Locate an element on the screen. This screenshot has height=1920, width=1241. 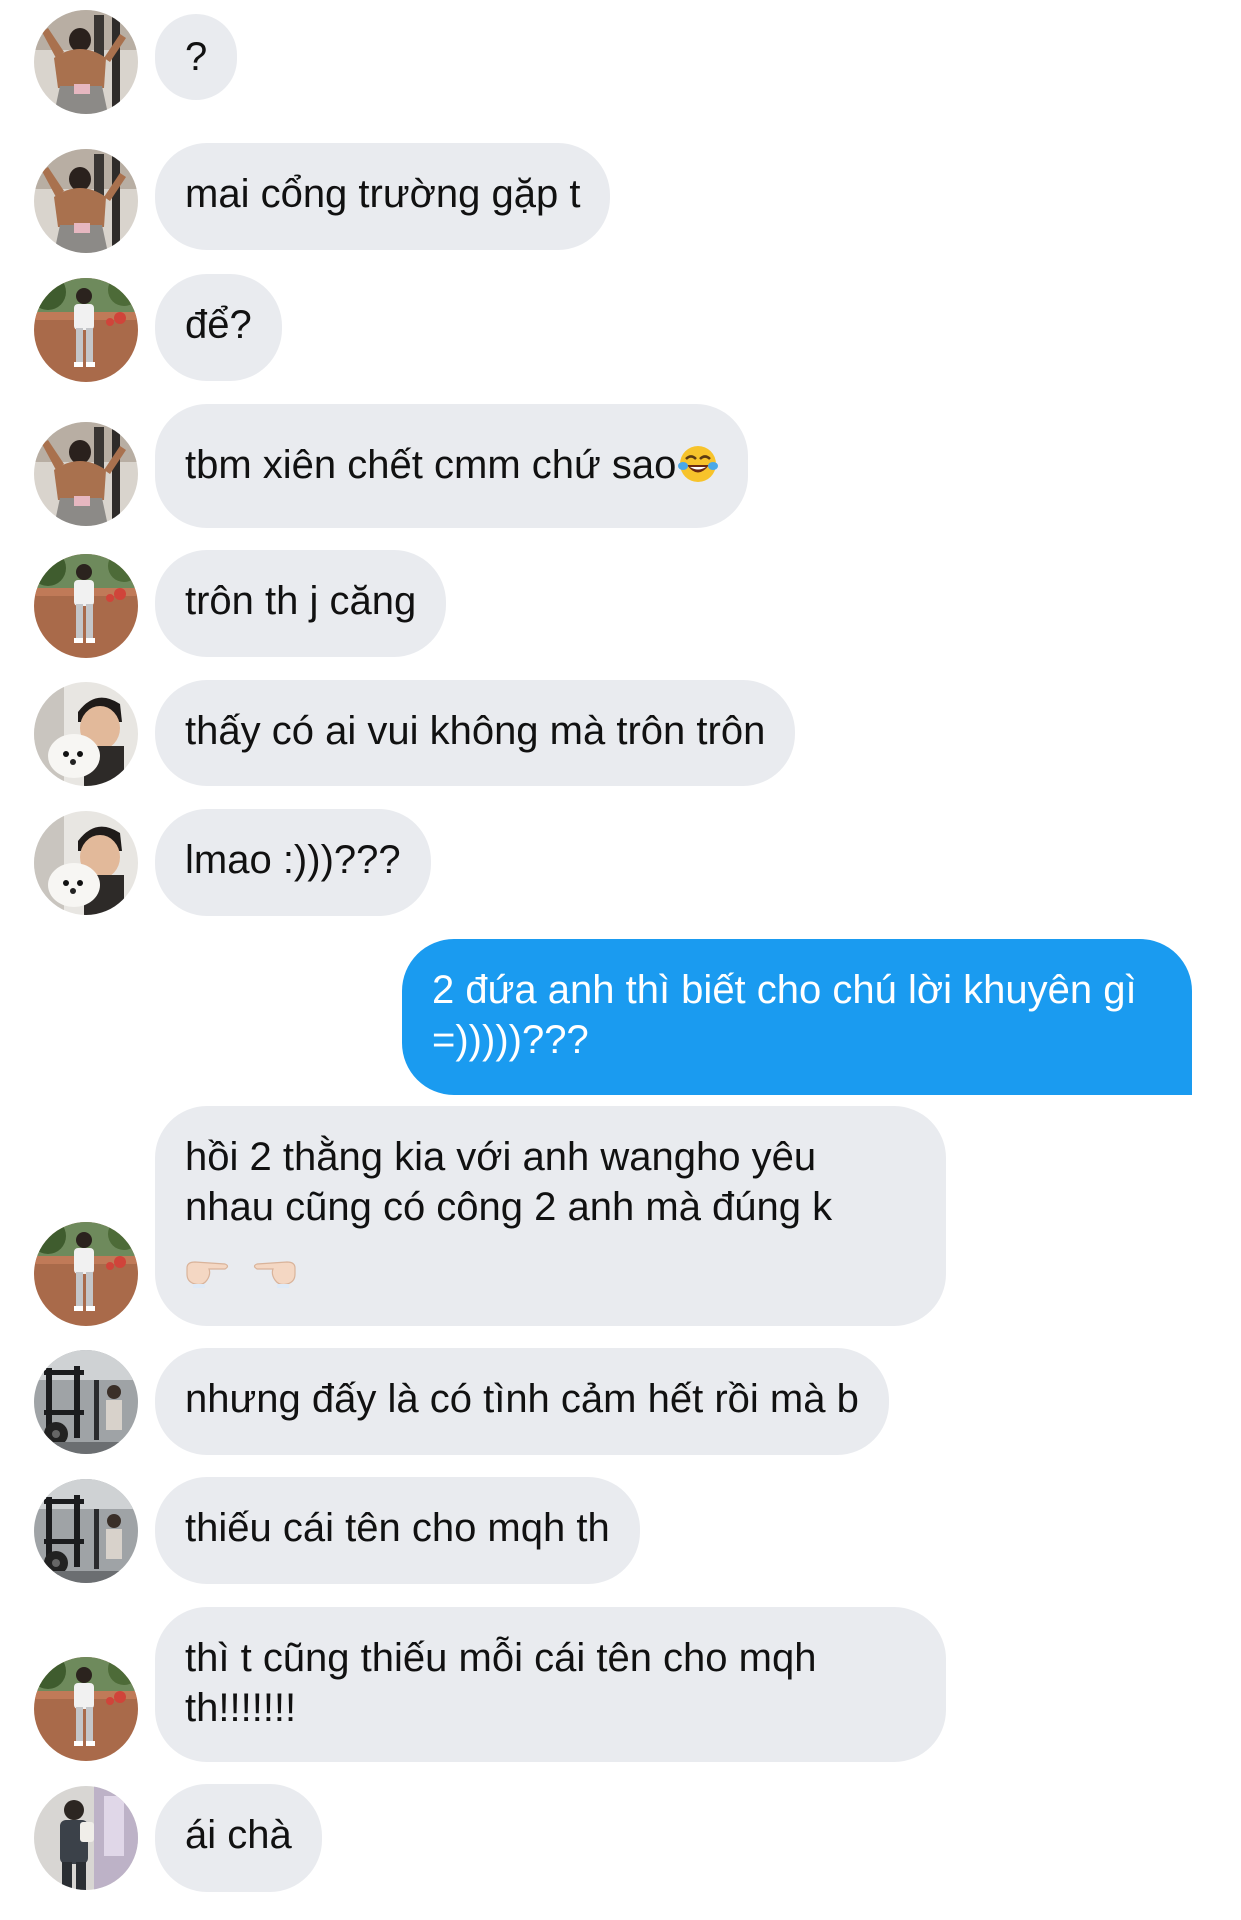
message-text: ? is located at coordinates (196, 57).